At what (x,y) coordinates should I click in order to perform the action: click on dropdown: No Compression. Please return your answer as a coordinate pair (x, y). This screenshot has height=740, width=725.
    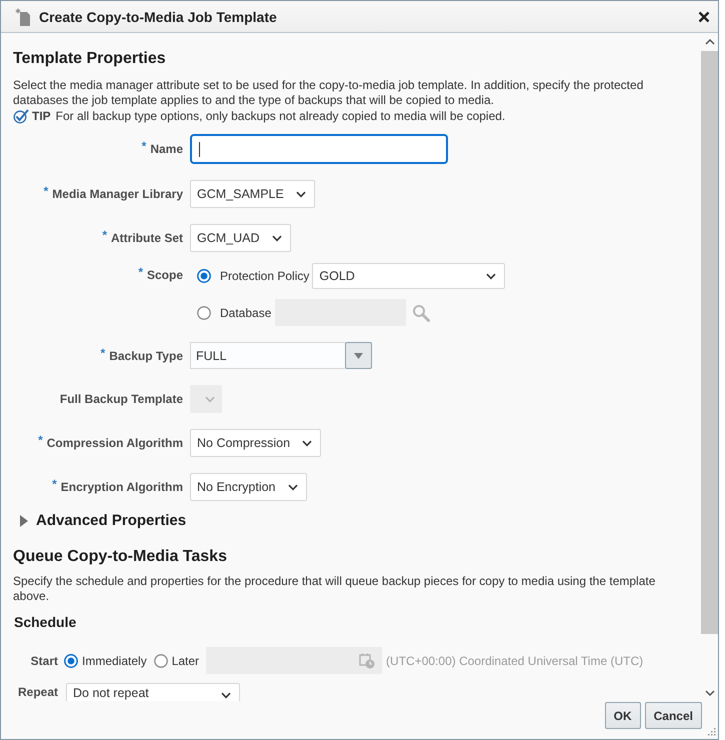
    Looking at the image, I should click on (256, 443).